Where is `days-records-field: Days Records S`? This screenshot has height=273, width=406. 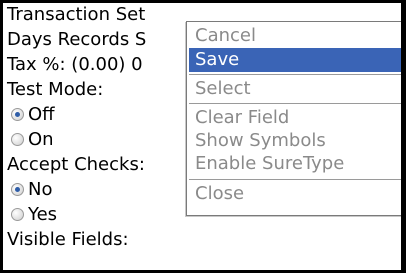
days-records-field: Days Records S is located at coordinates (76, 40).